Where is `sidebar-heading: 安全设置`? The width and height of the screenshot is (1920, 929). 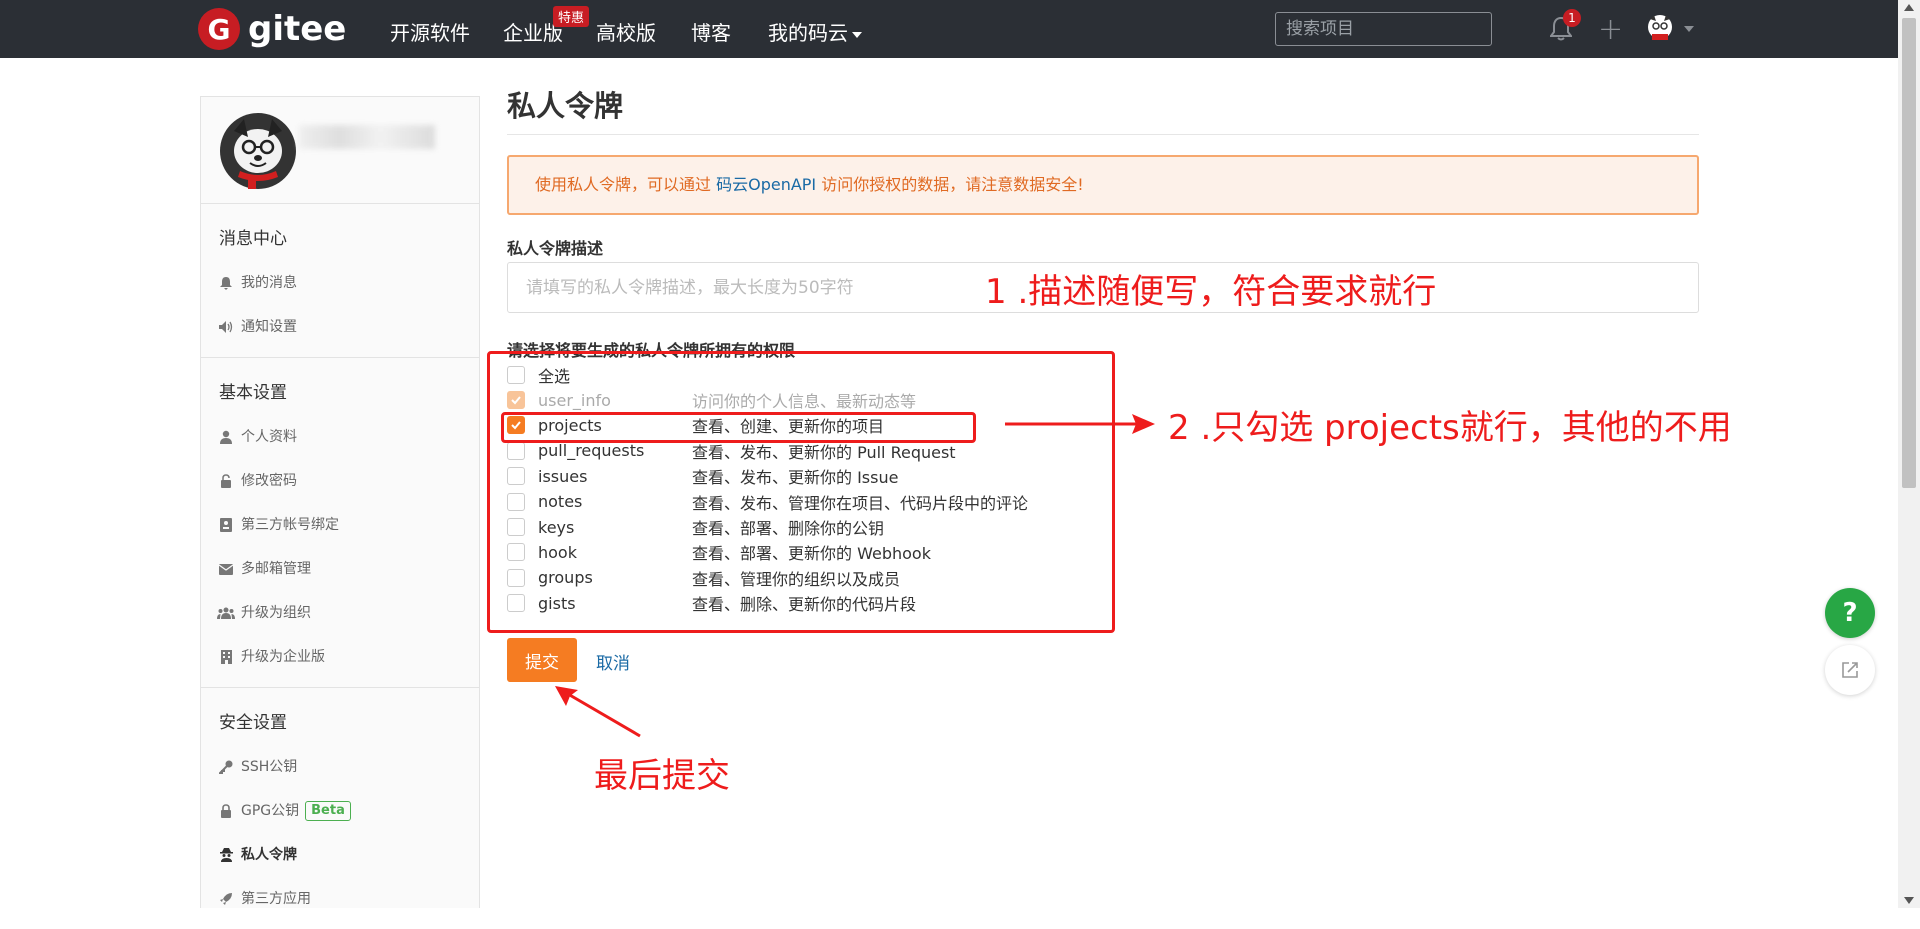
sidebar-heading: 安全设置 is located at coordinates (253, 723).